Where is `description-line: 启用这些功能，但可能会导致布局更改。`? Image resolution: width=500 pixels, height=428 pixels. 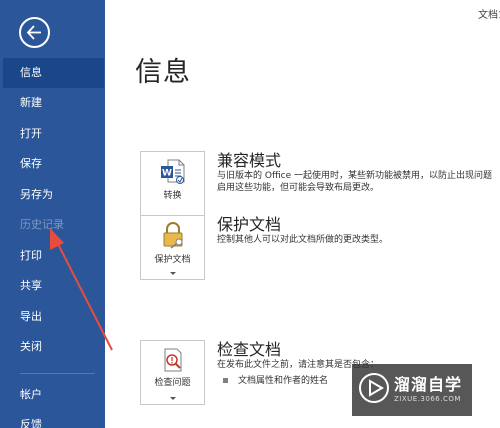 description-line: 启用这些功能，但可能会导致布局更改。 is located at coordinates (298, 188).